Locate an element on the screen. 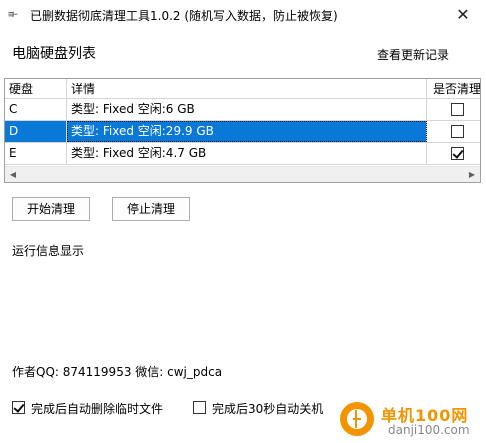 The image size is (486, 443). title-bar: ≡⊢ 已删数据彻底清理工具1.0.2 (随机写入数据，防止被恢复) ✕ is located at coordinates (243, 15).